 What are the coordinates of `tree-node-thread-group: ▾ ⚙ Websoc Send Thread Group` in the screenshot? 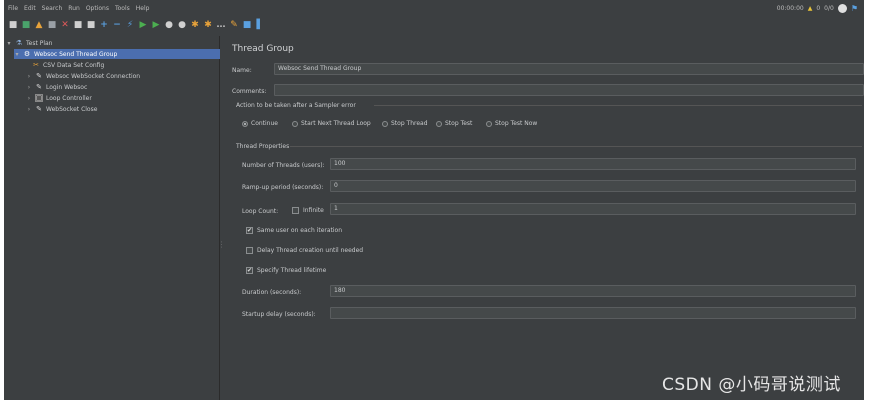 It's located at (117, 54).